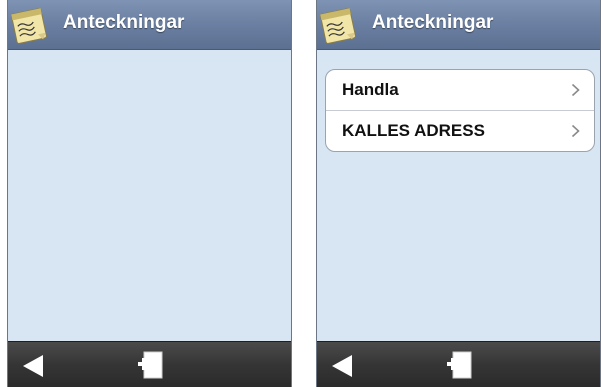  Describe the element at coordinates (370, 89) in the screenshot. I see `note-title: Handla` at that location.